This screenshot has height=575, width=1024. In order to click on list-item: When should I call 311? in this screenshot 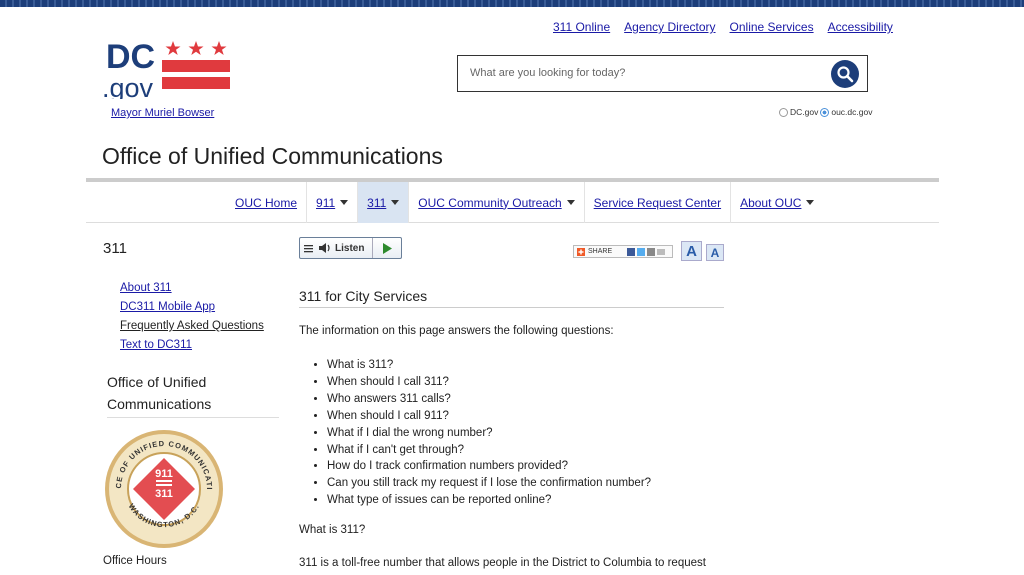, I will do `click(489, 382)`.